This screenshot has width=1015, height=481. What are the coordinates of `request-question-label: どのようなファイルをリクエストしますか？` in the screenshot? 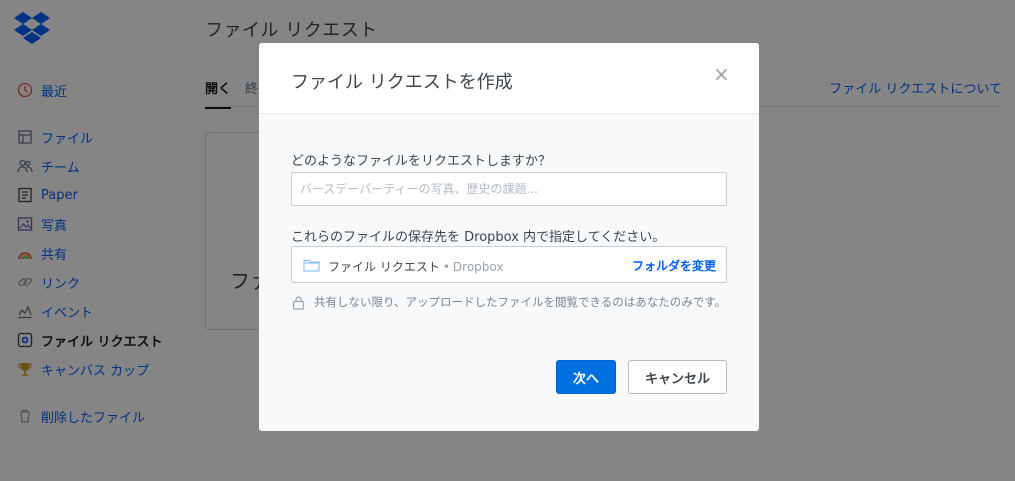 It's located at (421, 161).